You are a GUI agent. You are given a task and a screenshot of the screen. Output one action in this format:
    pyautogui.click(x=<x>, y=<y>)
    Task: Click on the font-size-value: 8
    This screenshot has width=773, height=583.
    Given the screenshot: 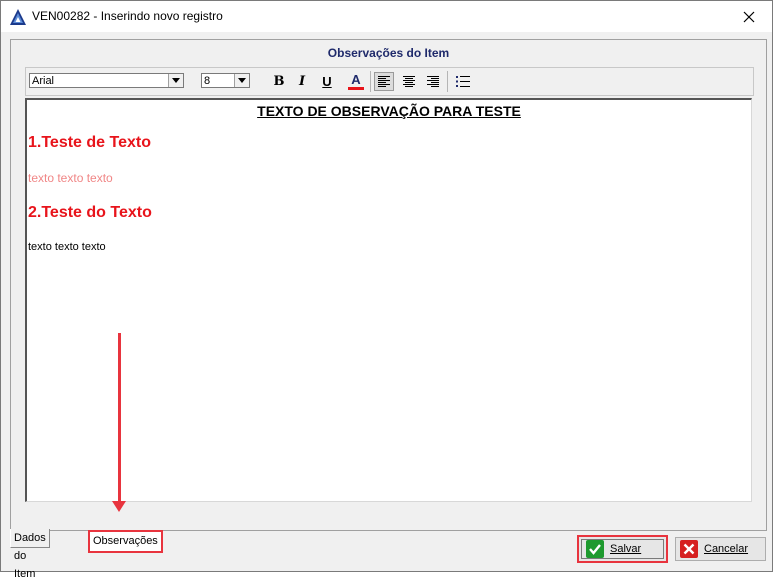 What is the action you would take?
    pyautogui.click(x=207, y=81)
    